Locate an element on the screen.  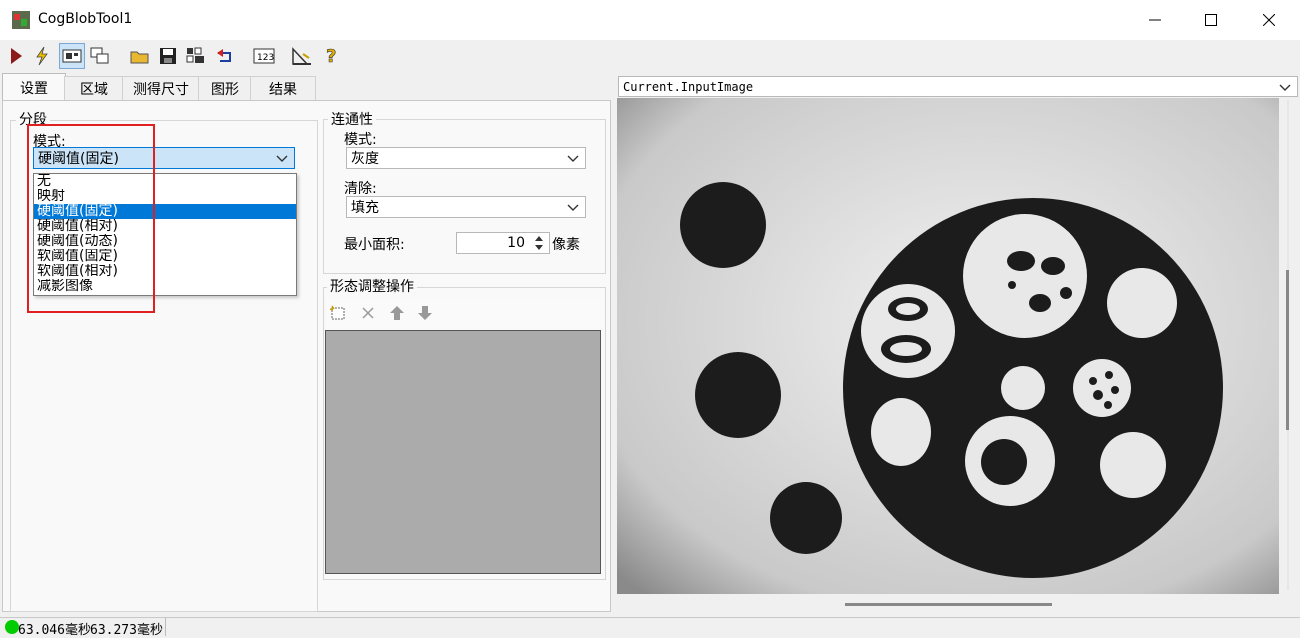
status-time-total: 63.046毫秒 is located at coordinates (54, 630).